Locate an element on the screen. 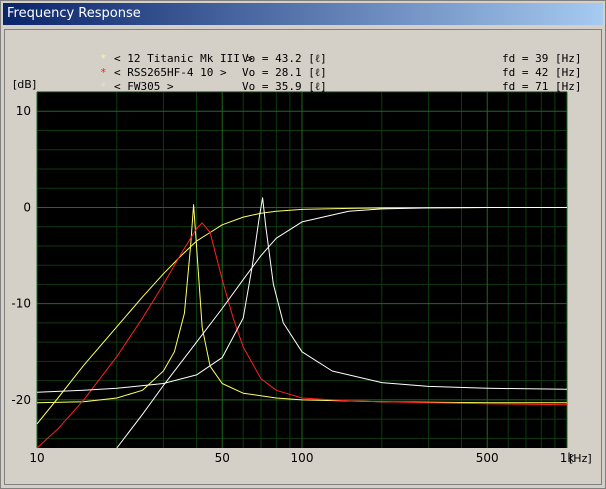 The width and height of the screenshot is (606, 489). window-title: Frequency Response is located at coordinates (303, 14).